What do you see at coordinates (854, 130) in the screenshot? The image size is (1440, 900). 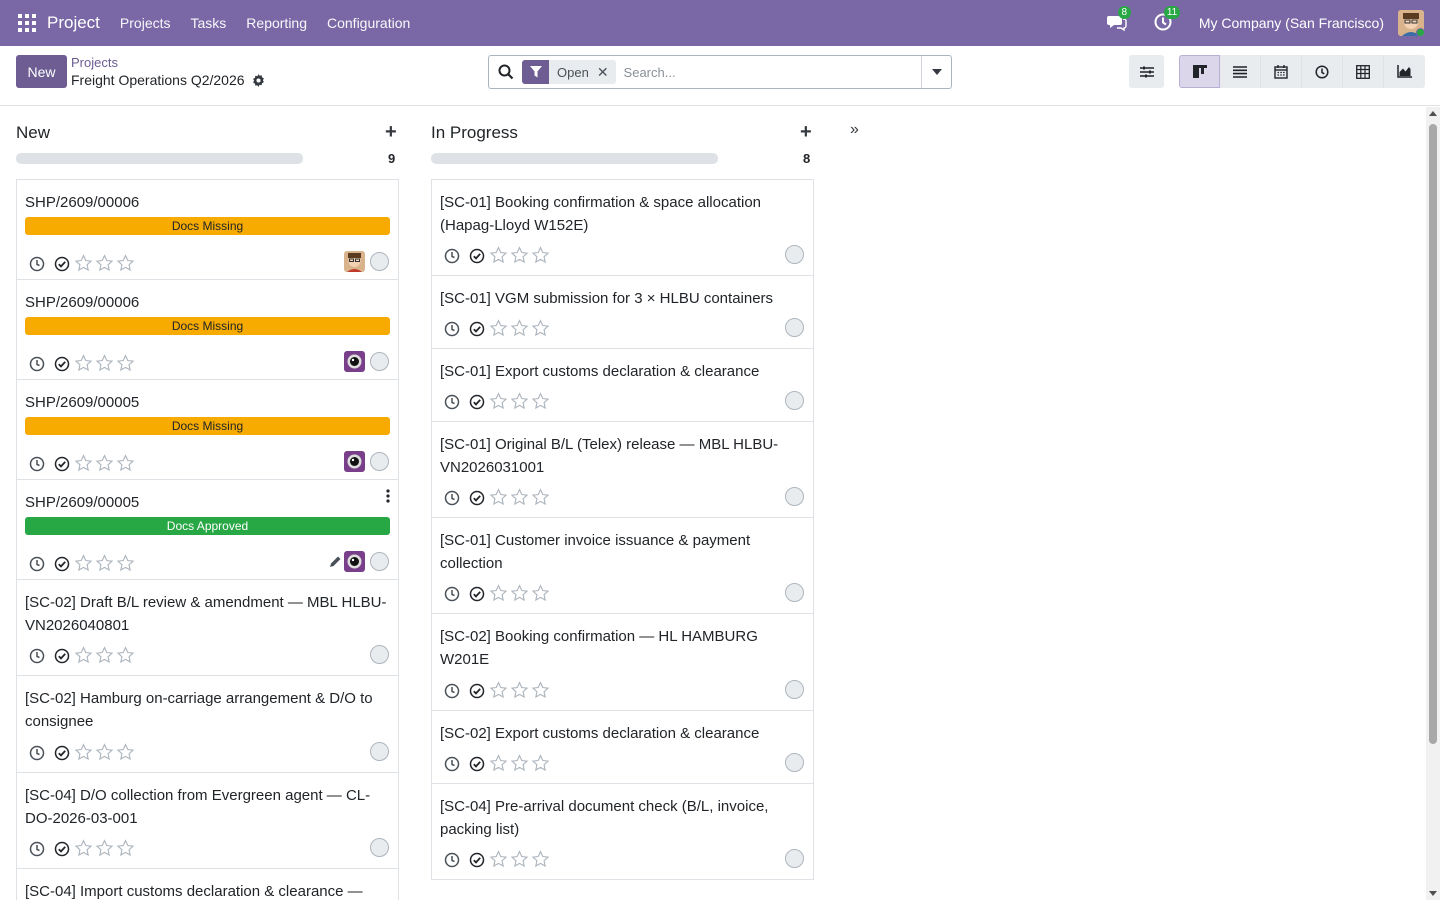 I see `fold-columns-icon: »` at bounding box center [854, 130].